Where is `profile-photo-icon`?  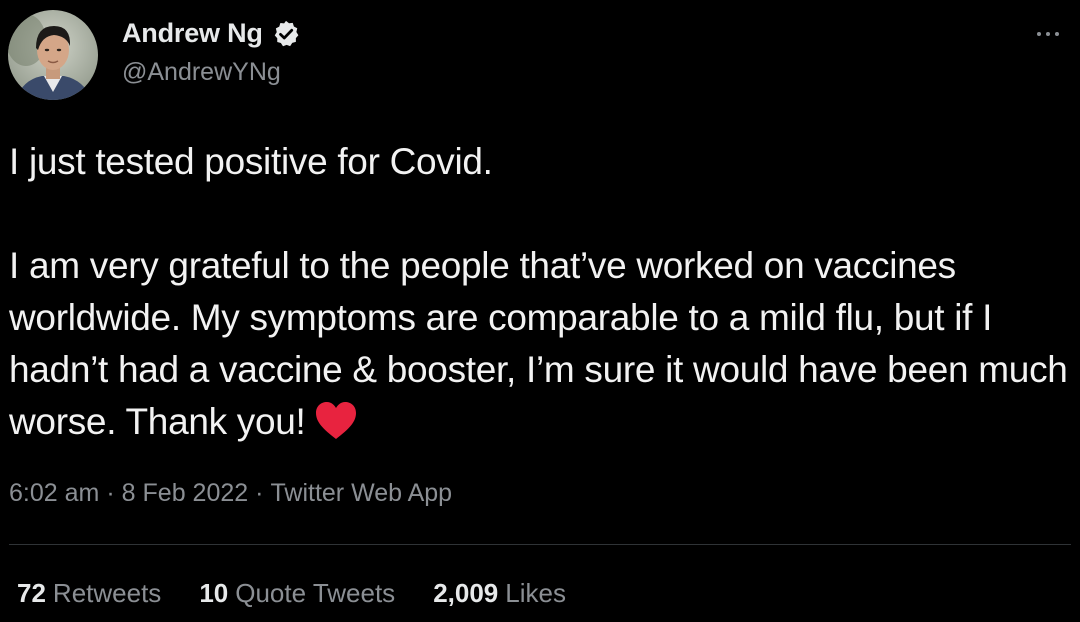 profile-photo-icon is located at coordinates (53, 55).